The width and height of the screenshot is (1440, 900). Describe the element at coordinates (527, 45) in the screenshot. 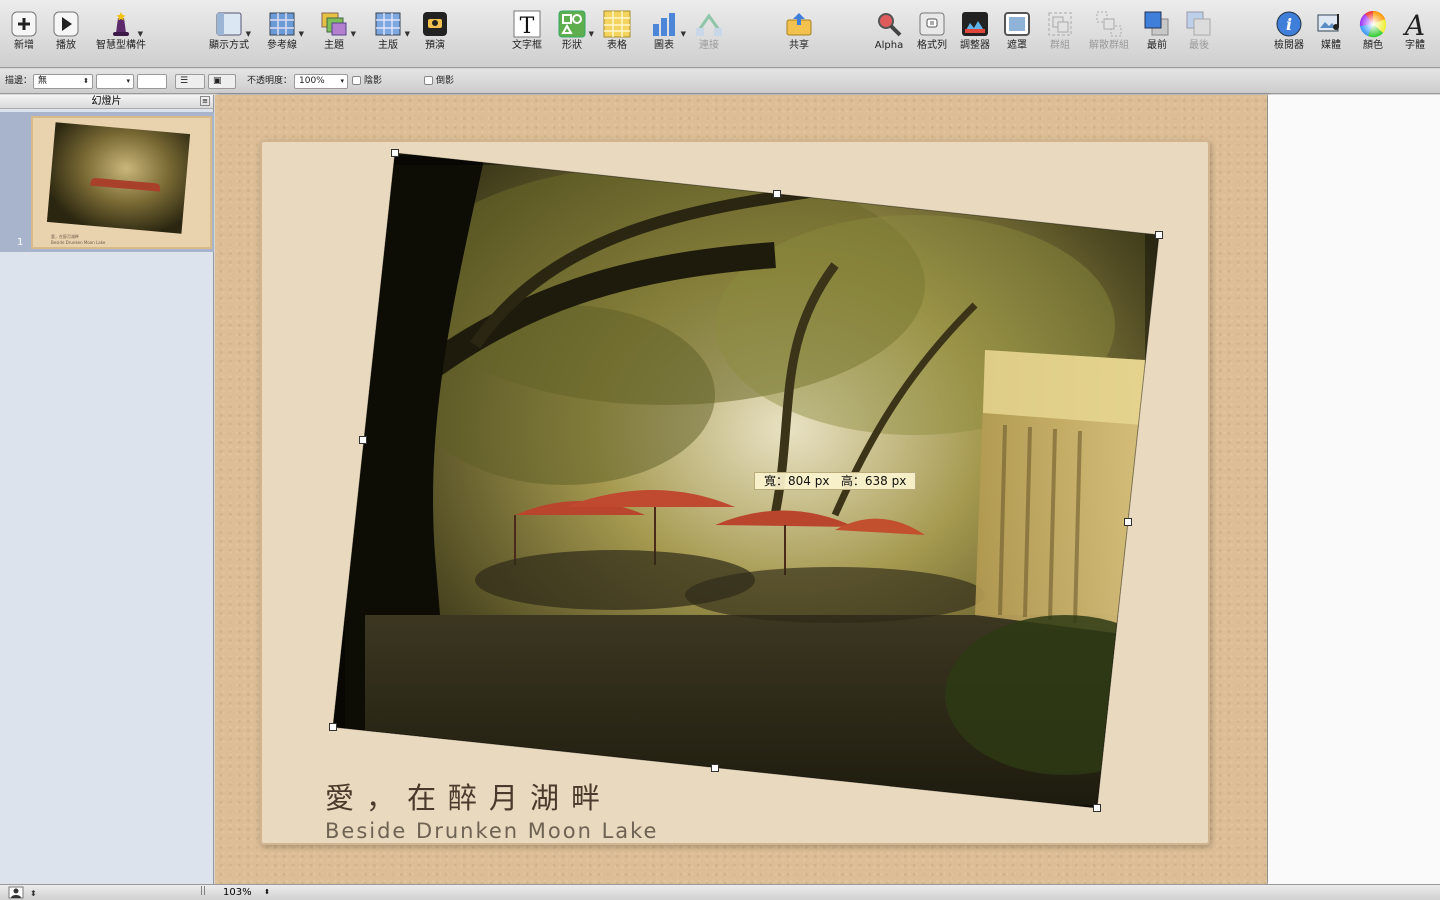

I see `text-box-label: 文字框` at that location.